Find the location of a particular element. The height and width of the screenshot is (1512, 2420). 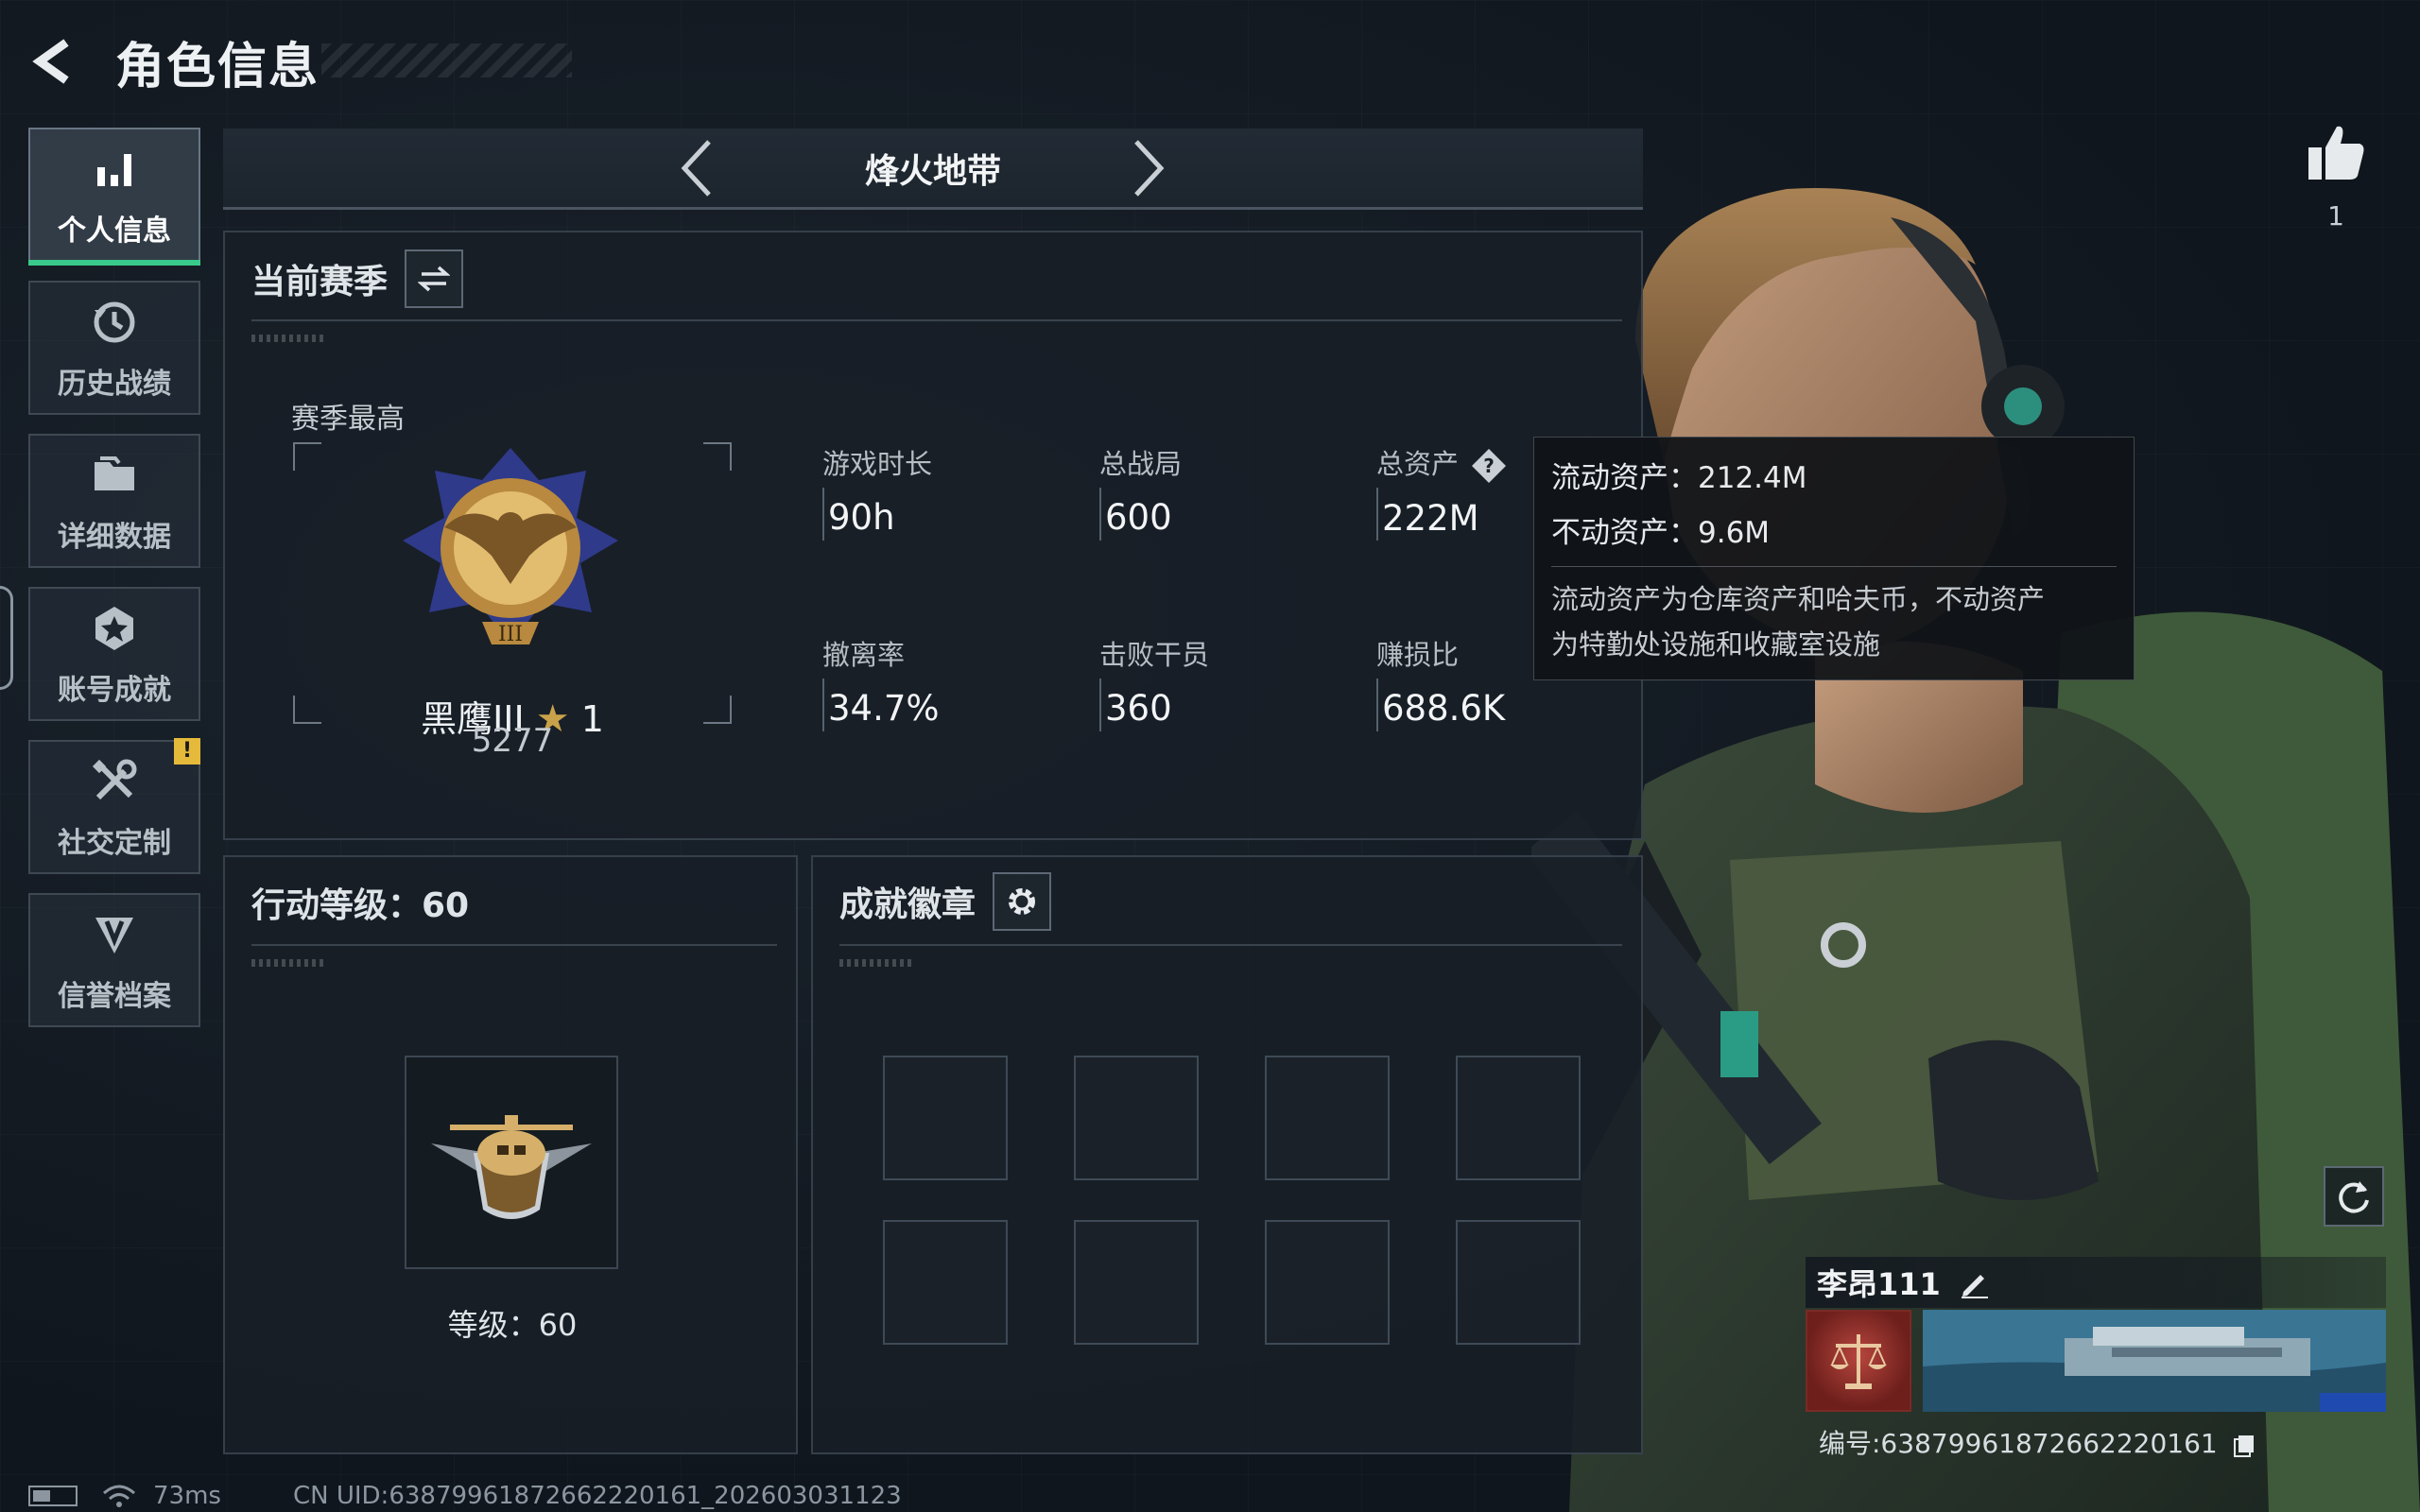

warning-badge: ! is located at coordinates (187, 751).